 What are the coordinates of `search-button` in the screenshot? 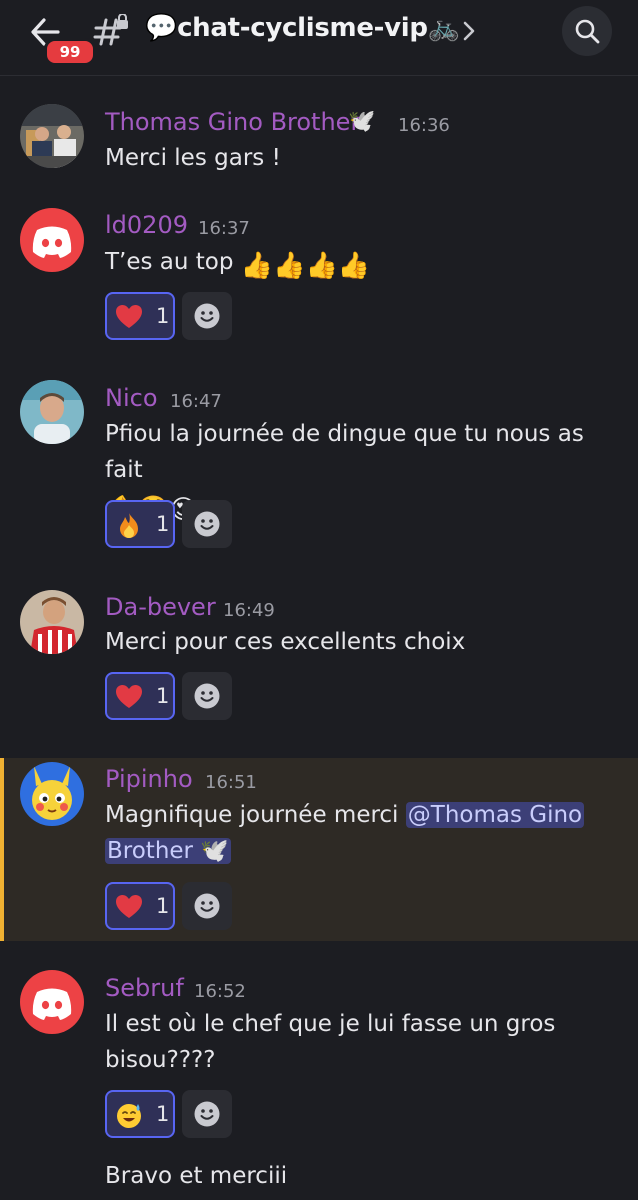 It's located at (587, 31).